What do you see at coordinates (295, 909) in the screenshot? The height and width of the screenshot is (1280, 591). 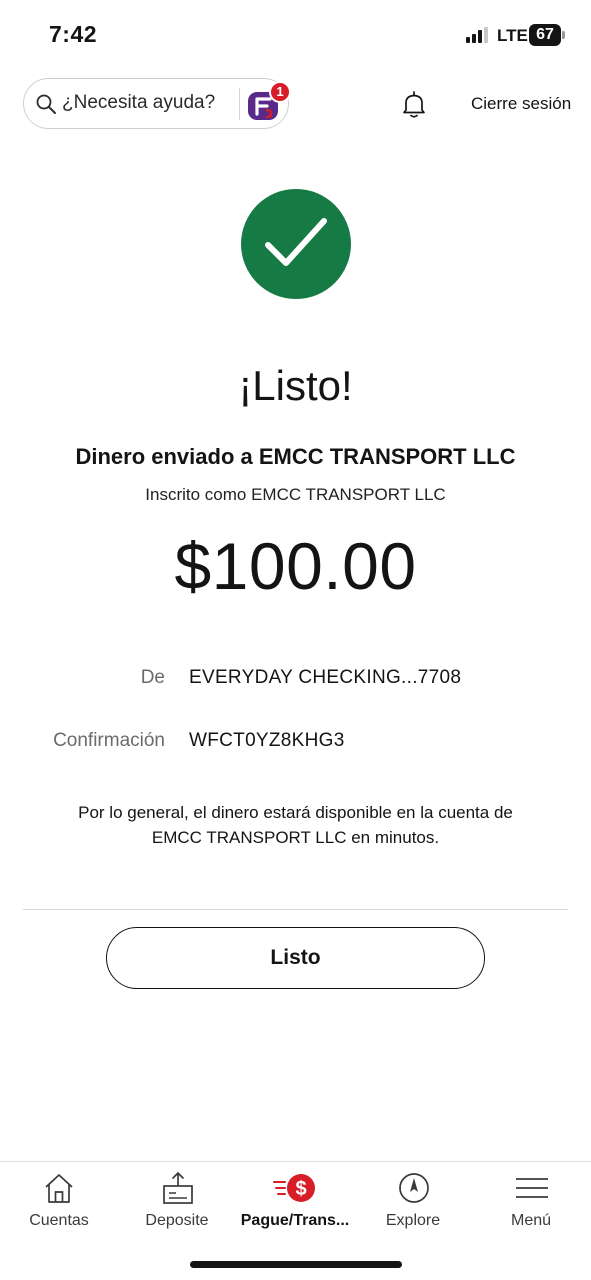 I see `section-divider` at bounding box center [295, 909].